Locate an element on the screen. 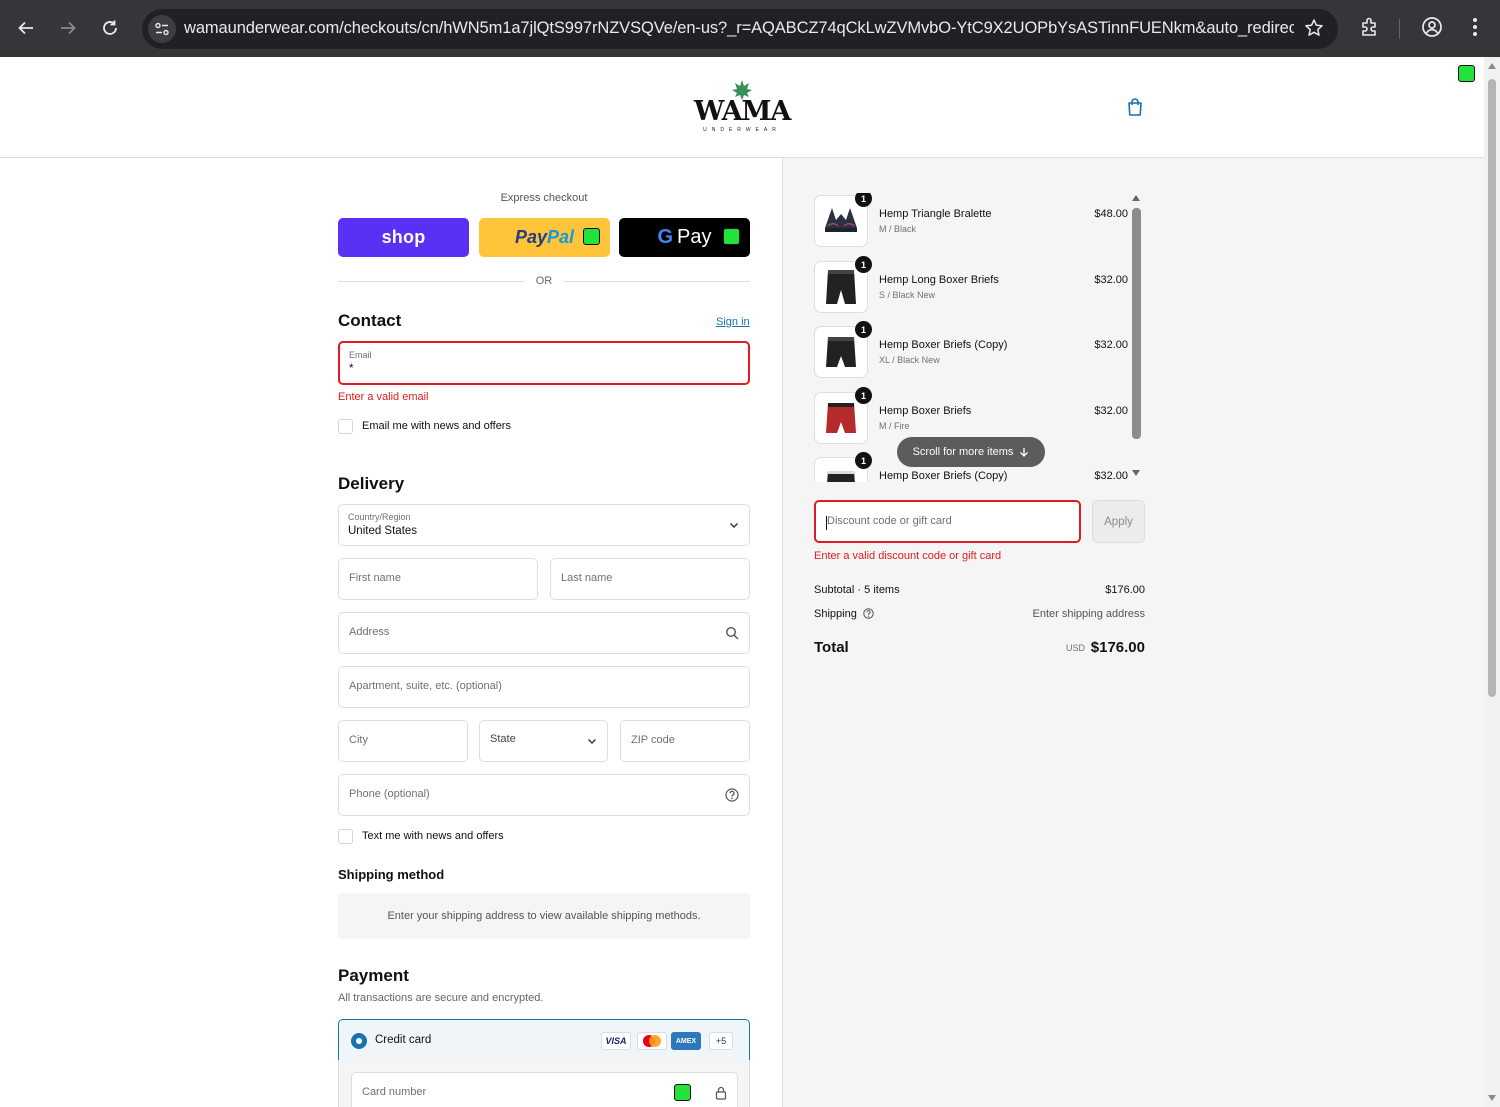  shop-pay-label: shop is located at coordinates (403, 237).